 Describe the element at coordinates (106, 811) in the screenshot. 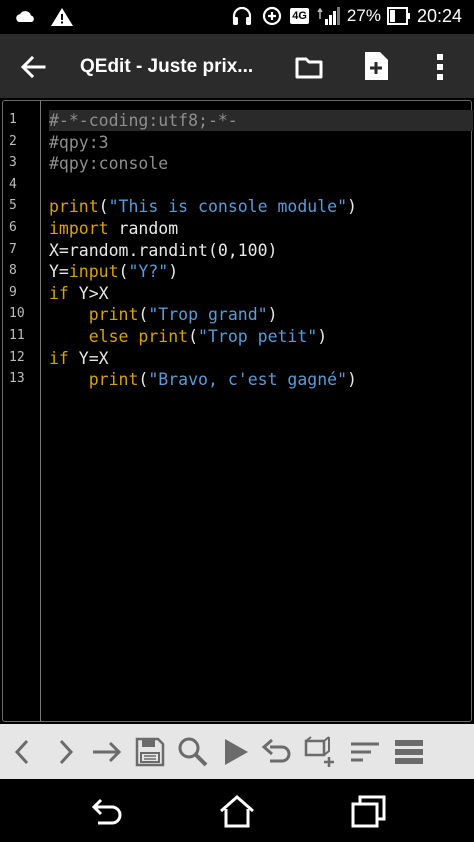

I see `nav-back-icon` at that location.